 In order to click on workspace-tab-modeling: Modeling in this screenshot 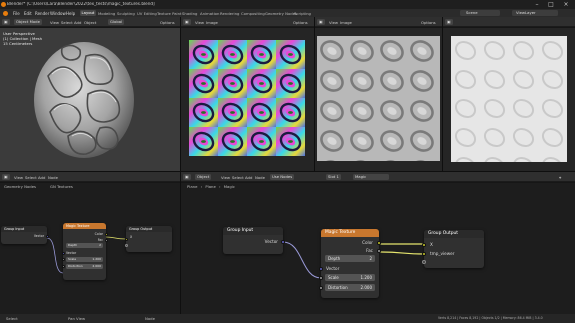, I will do `click(106, 13)`.